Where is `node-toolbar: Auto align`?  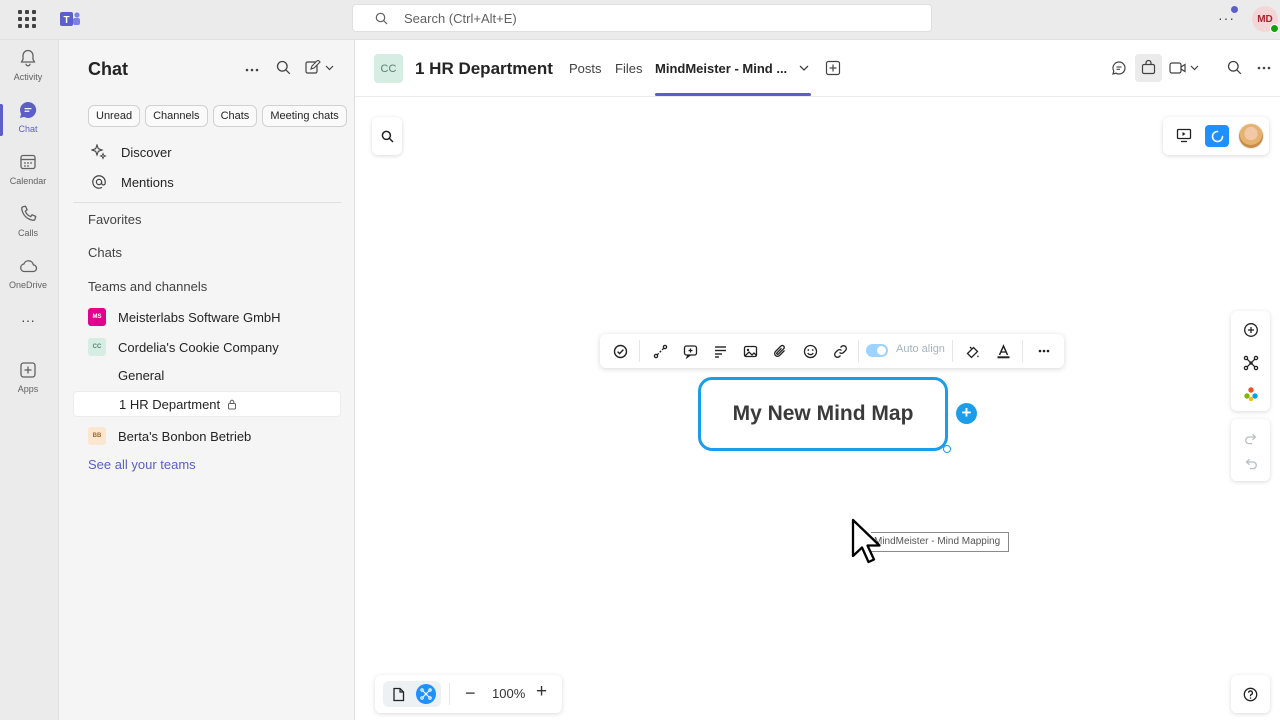 node-toolbar: Auto align is located at coordinates (832, 351).